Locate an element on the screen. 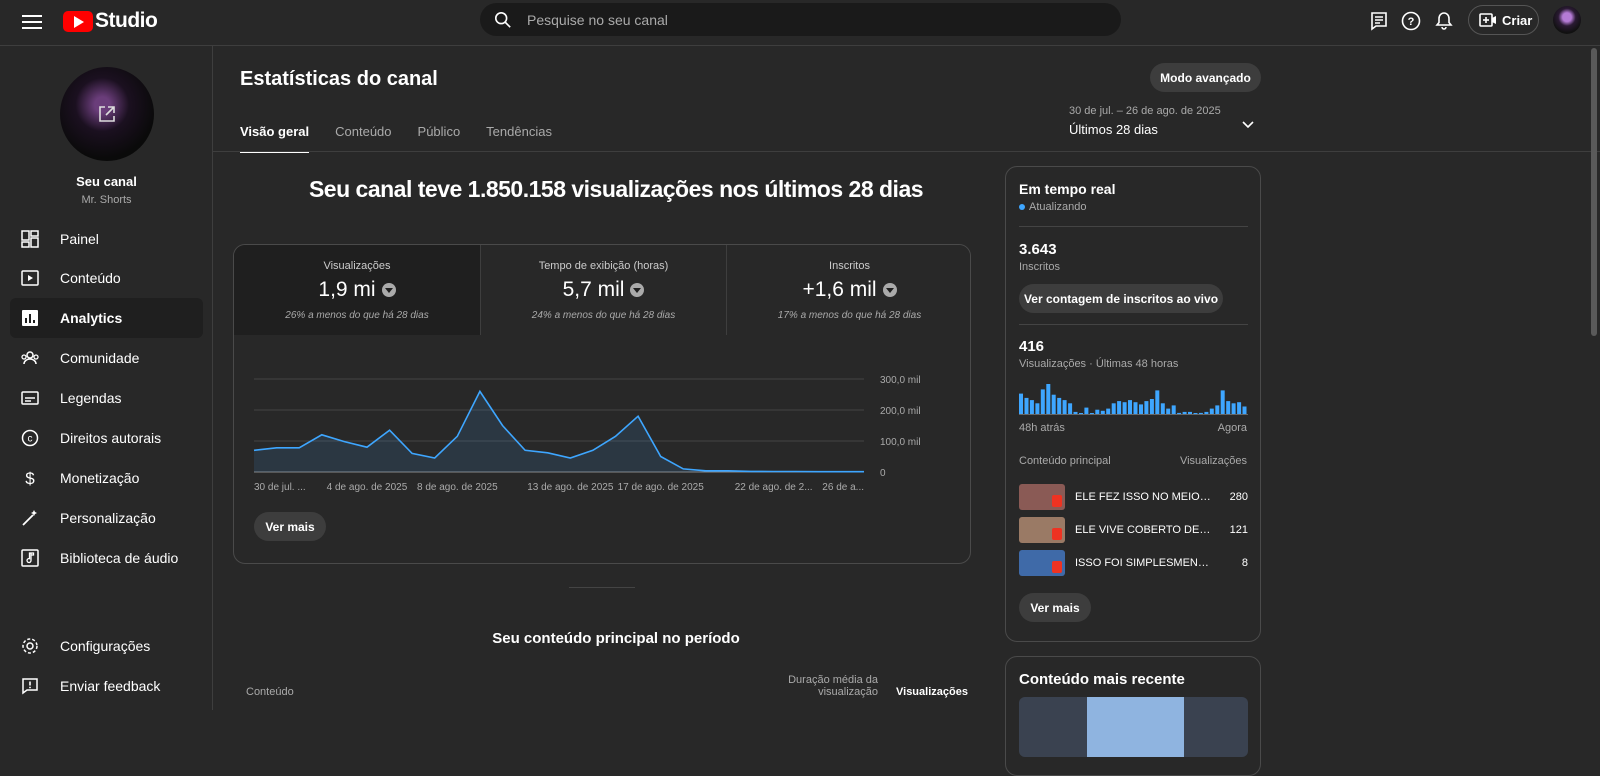 Image resolution: width=1600 pixels, height=776 pixels. live-subscriber-count-button: Ver contagem de inscritos ao vivo is located at coordinates (1121, 298).